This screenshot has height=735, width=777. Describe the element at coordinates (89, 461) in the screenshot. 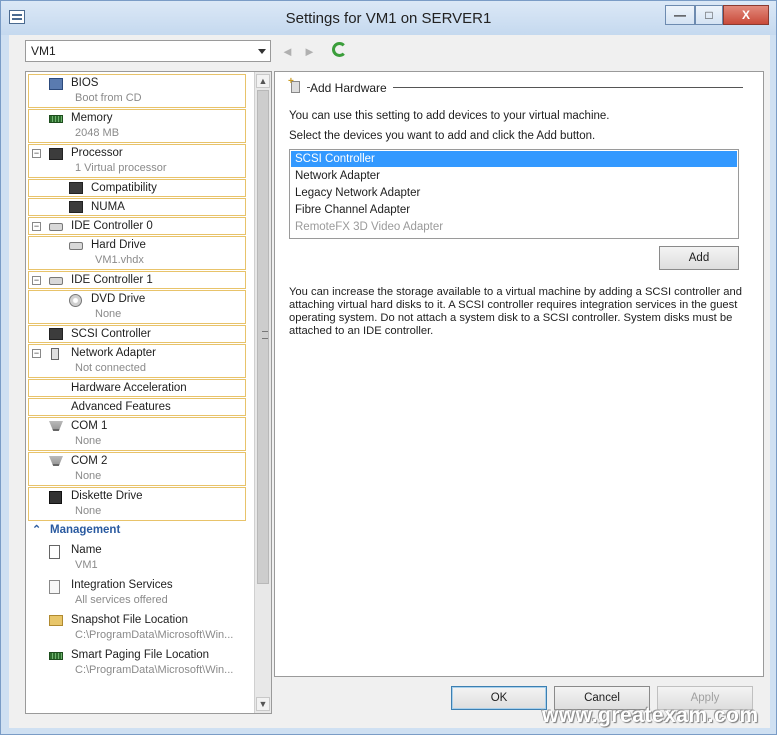

I see `tree-item-label: COM 2` at that location.